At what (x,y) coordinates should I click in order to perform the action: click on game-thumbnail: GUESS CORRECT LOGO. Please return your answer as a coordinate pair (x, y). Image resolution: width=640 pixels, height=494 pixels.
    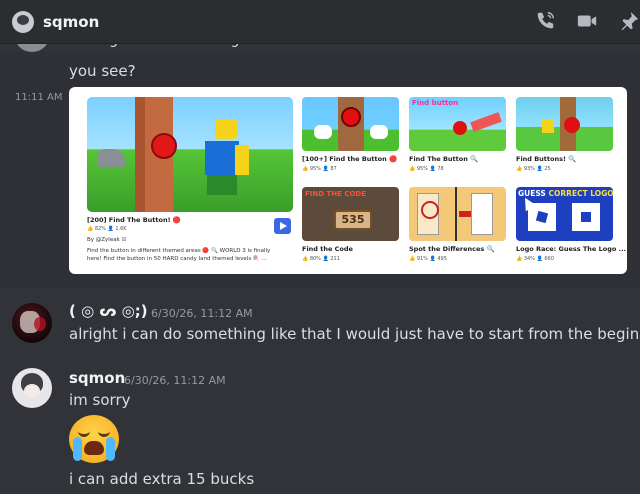
    Looking at the image, I should click on (564, 214).